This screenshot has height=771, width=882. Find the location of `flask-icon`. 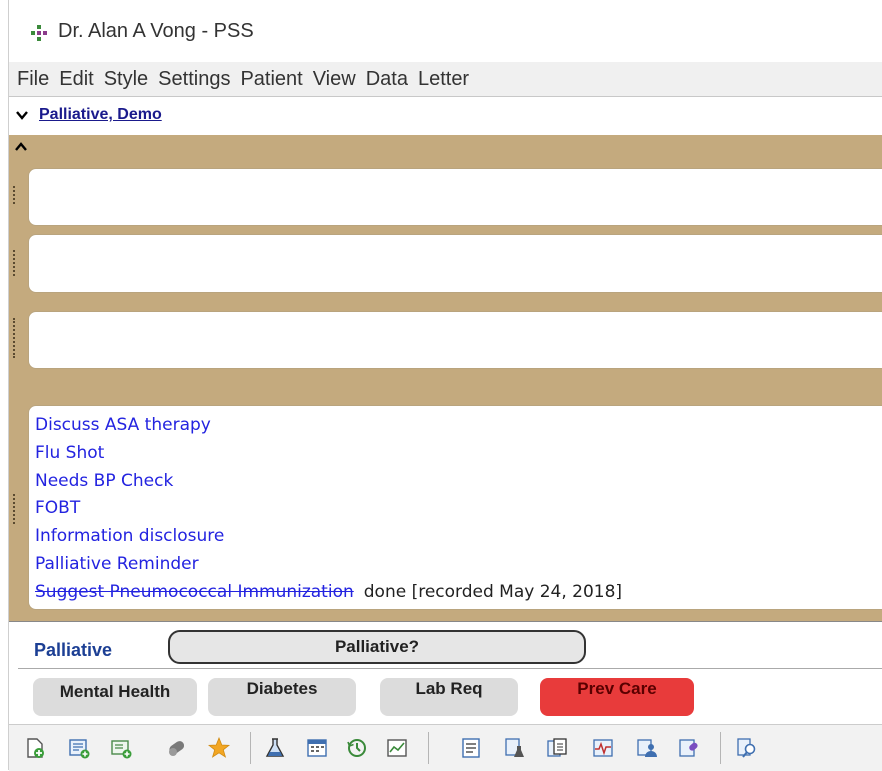

flask-icon is located at coordinates (275, 748).